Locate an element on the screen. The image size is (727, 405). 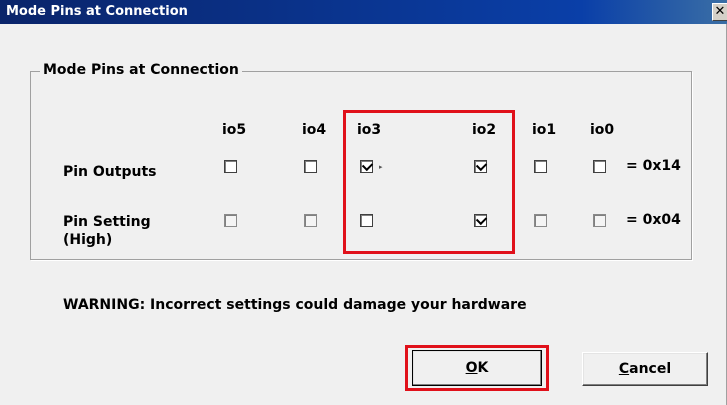
checkbox-pin-setting-io4 is located at coordinates (310, 220).